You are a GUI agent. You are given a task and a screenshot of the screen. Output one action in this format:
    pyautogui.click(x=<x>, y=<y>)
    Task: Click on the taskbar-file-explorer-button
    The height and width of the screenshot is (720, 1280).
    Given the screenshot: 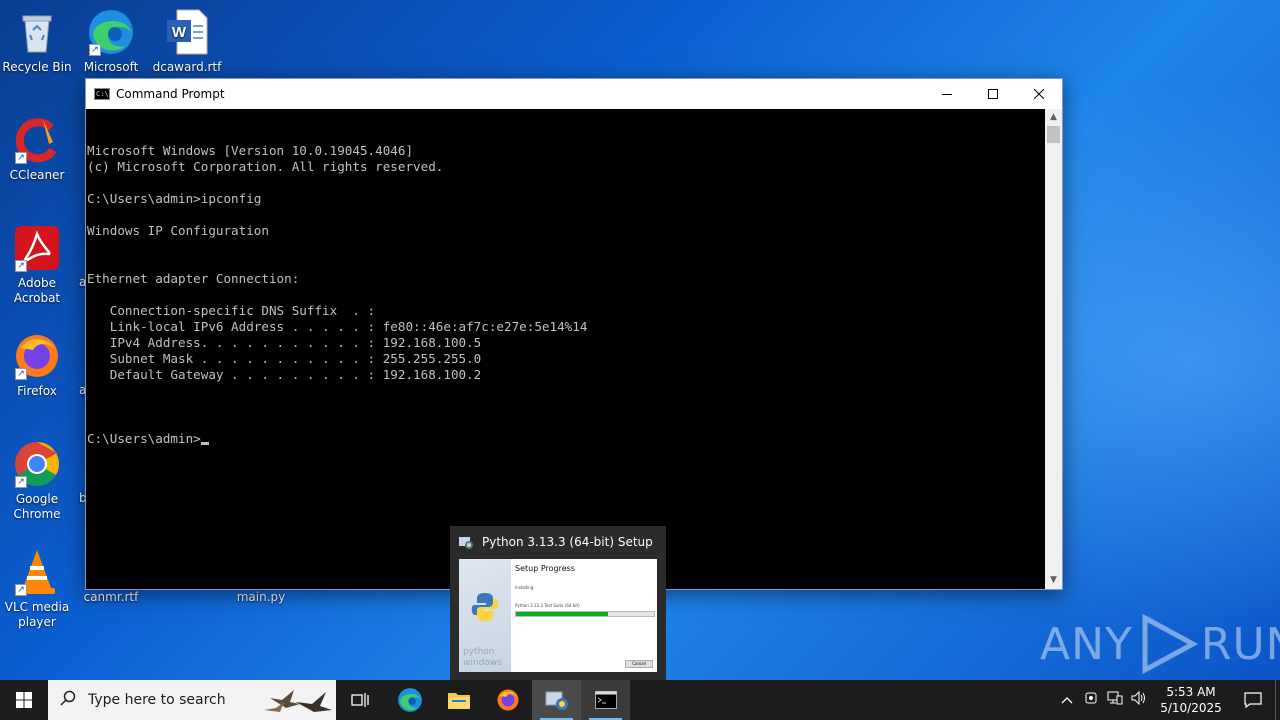 What is the action you would take?
    pyautogui.click(x=458, y=700)
    